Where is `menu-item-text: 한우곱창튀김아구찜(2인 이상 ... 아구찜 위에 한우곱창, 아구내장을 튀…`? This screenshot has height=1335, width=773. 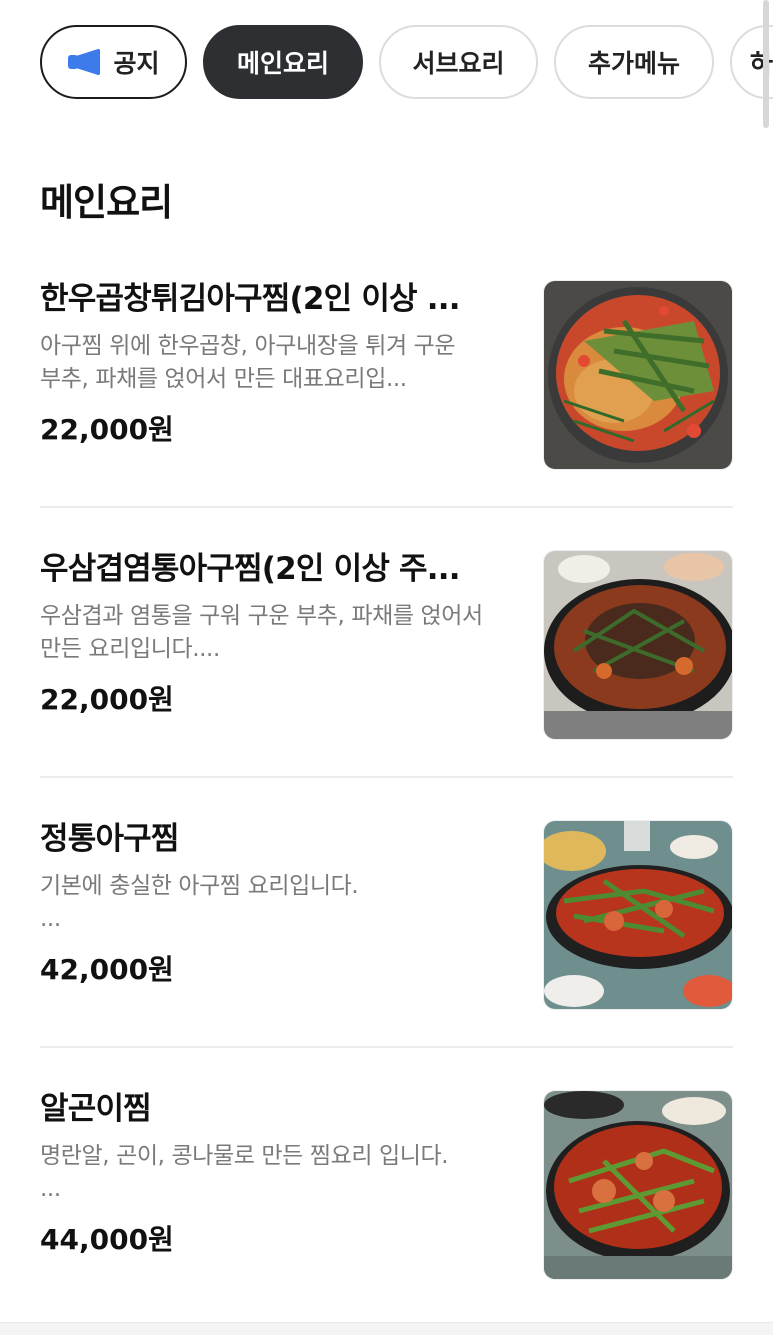 menu-item-text: 한우곱창튀김아구찜(2인 이상 ... 아구찜 위에 한우곱창, 아구내장을 튀… is located at coordinates (274, 363).